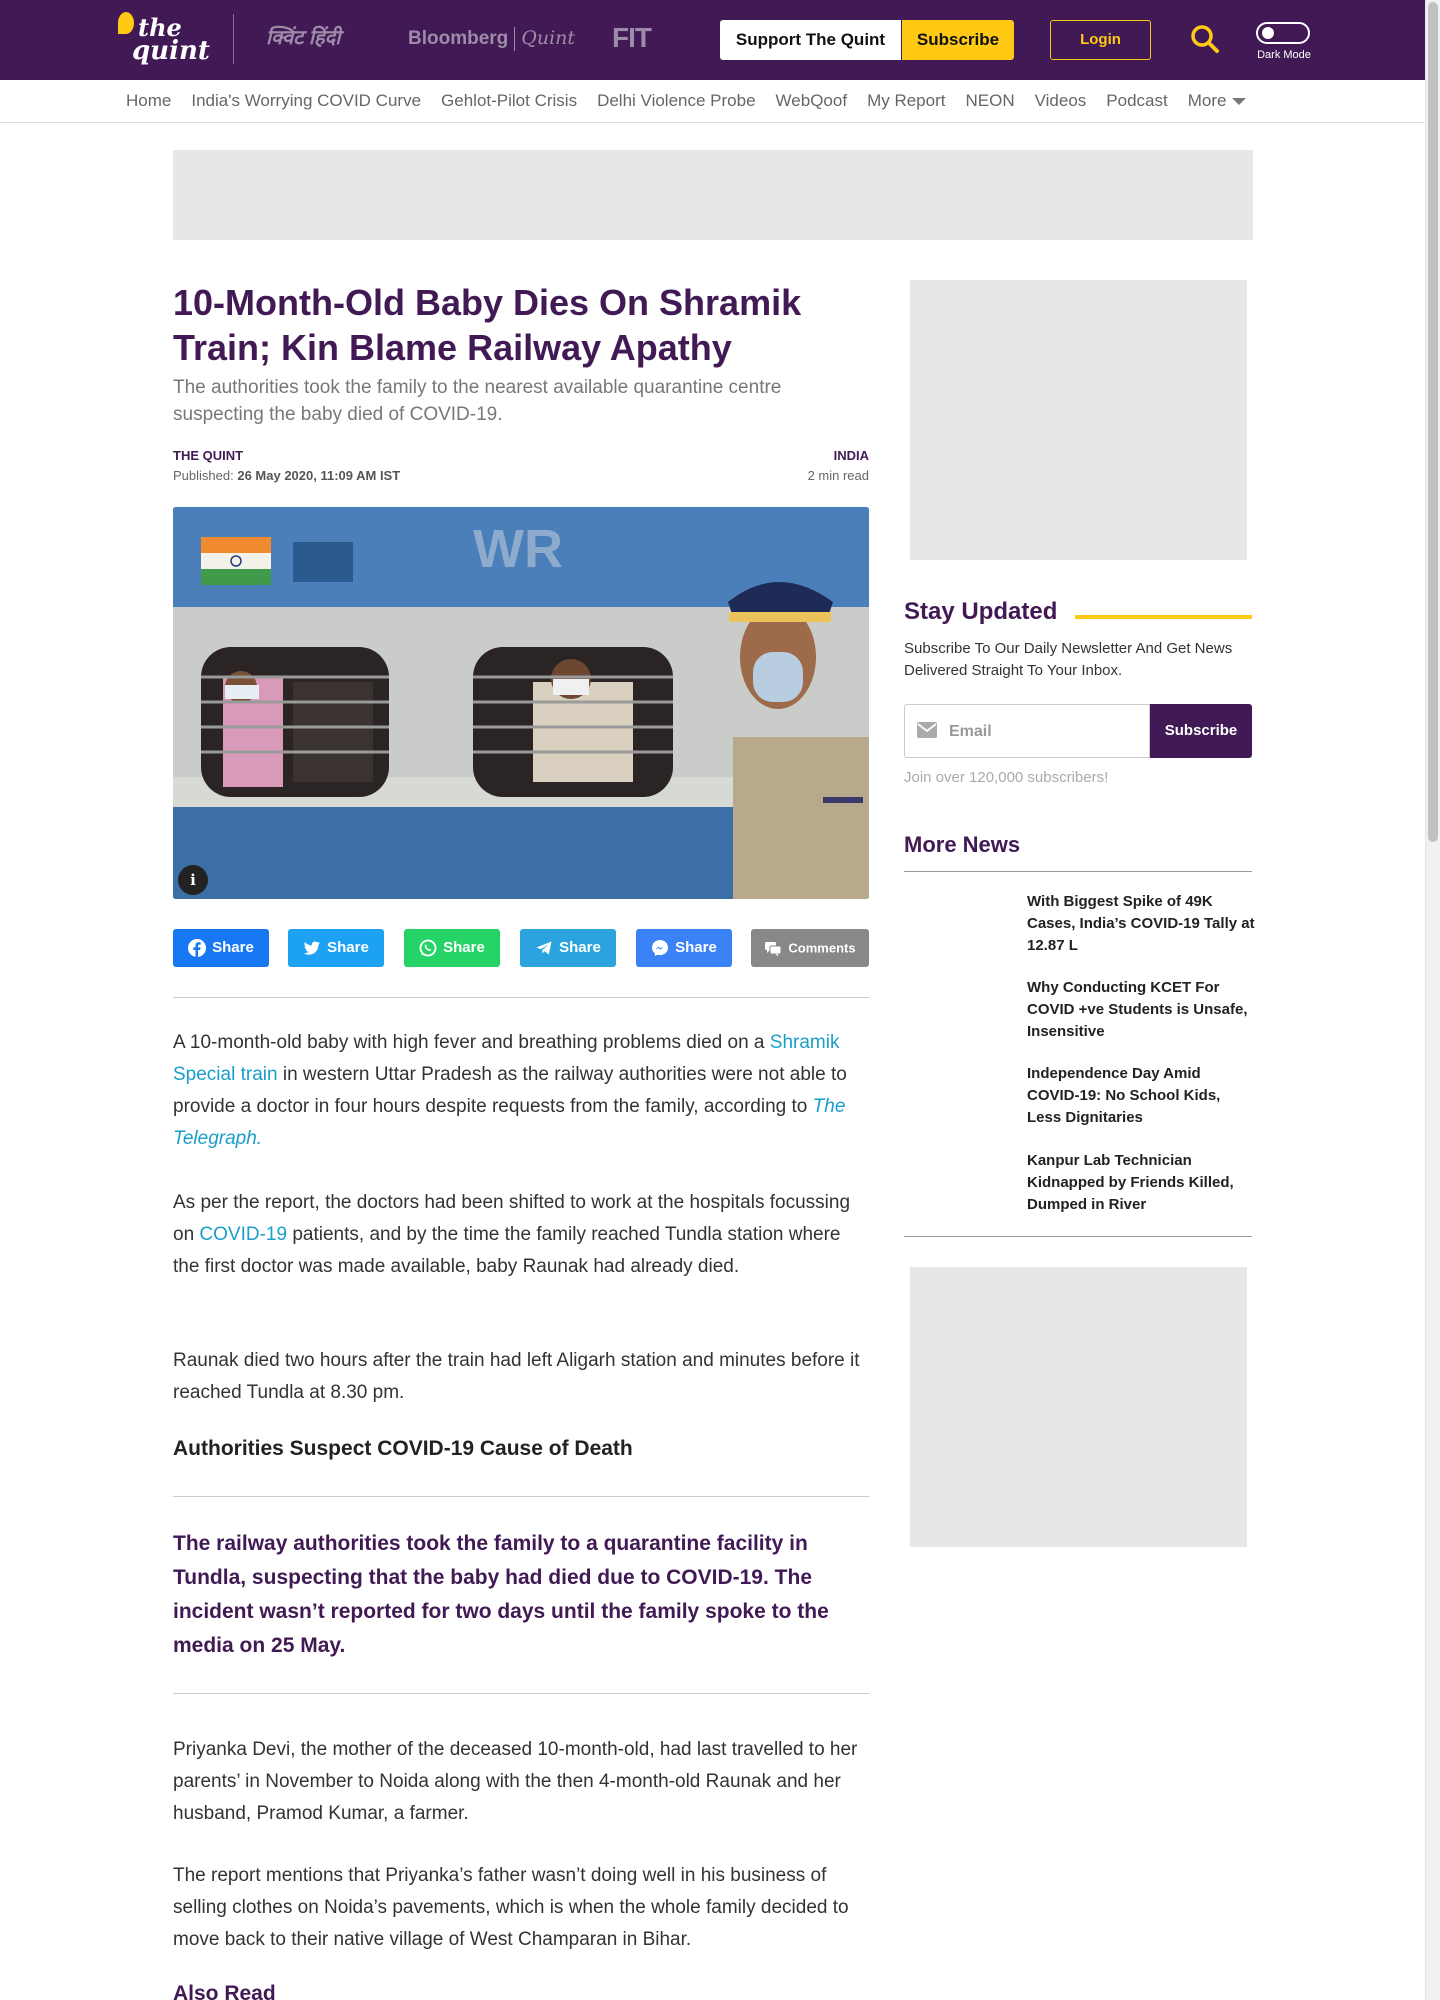  I want to click on whatsapp-icon, so click(428, 948).